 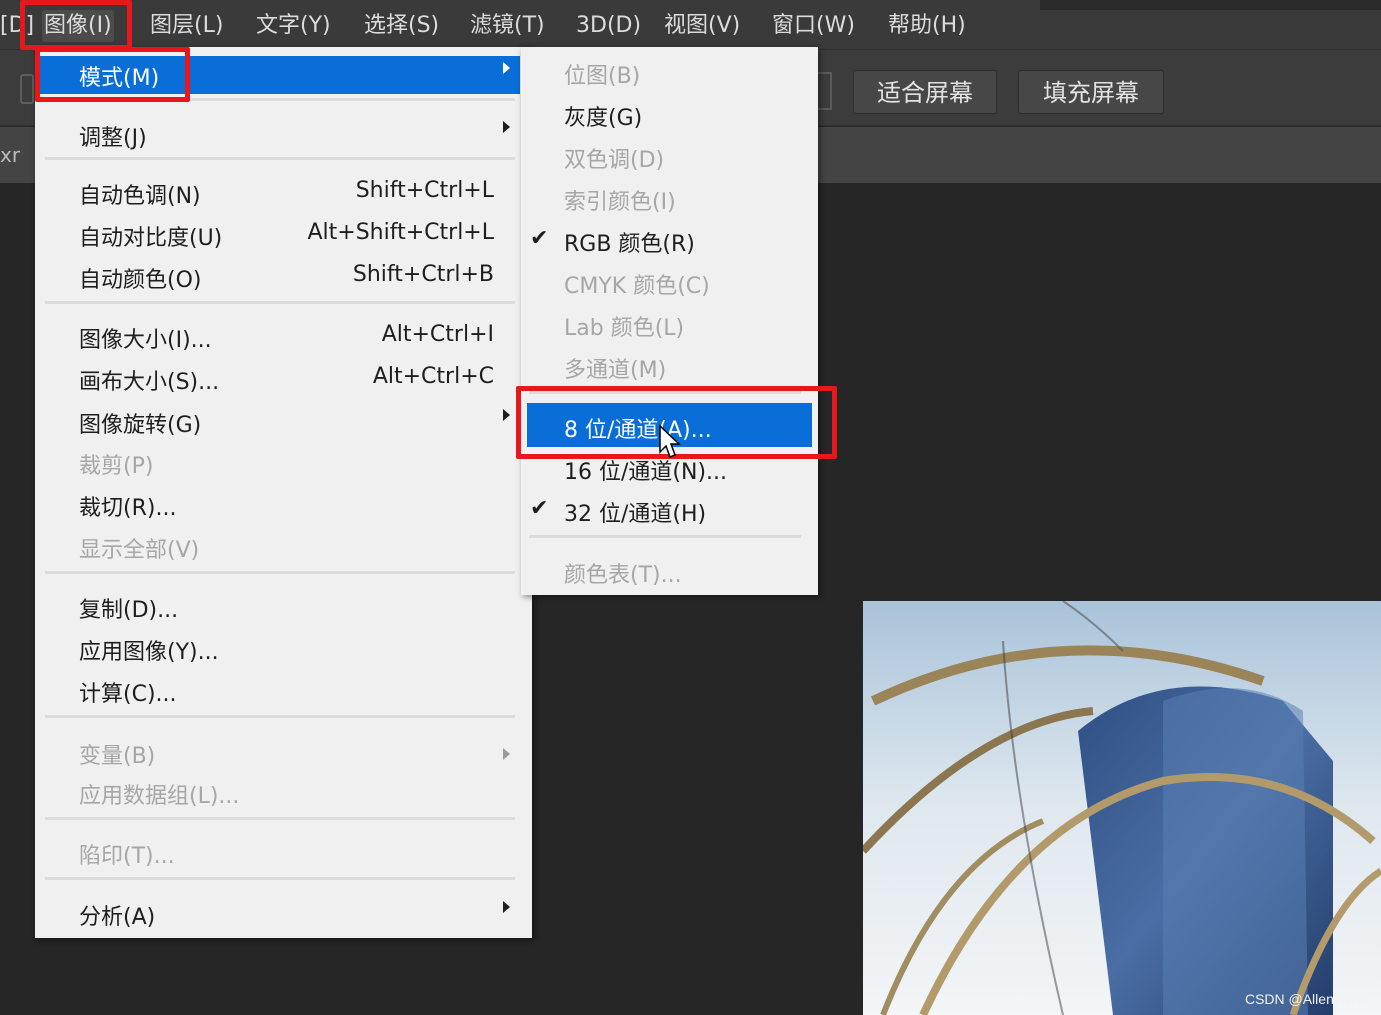 I want to click on menu-item-auto-tone: 自动色调(N), so click(x=140, y=194).